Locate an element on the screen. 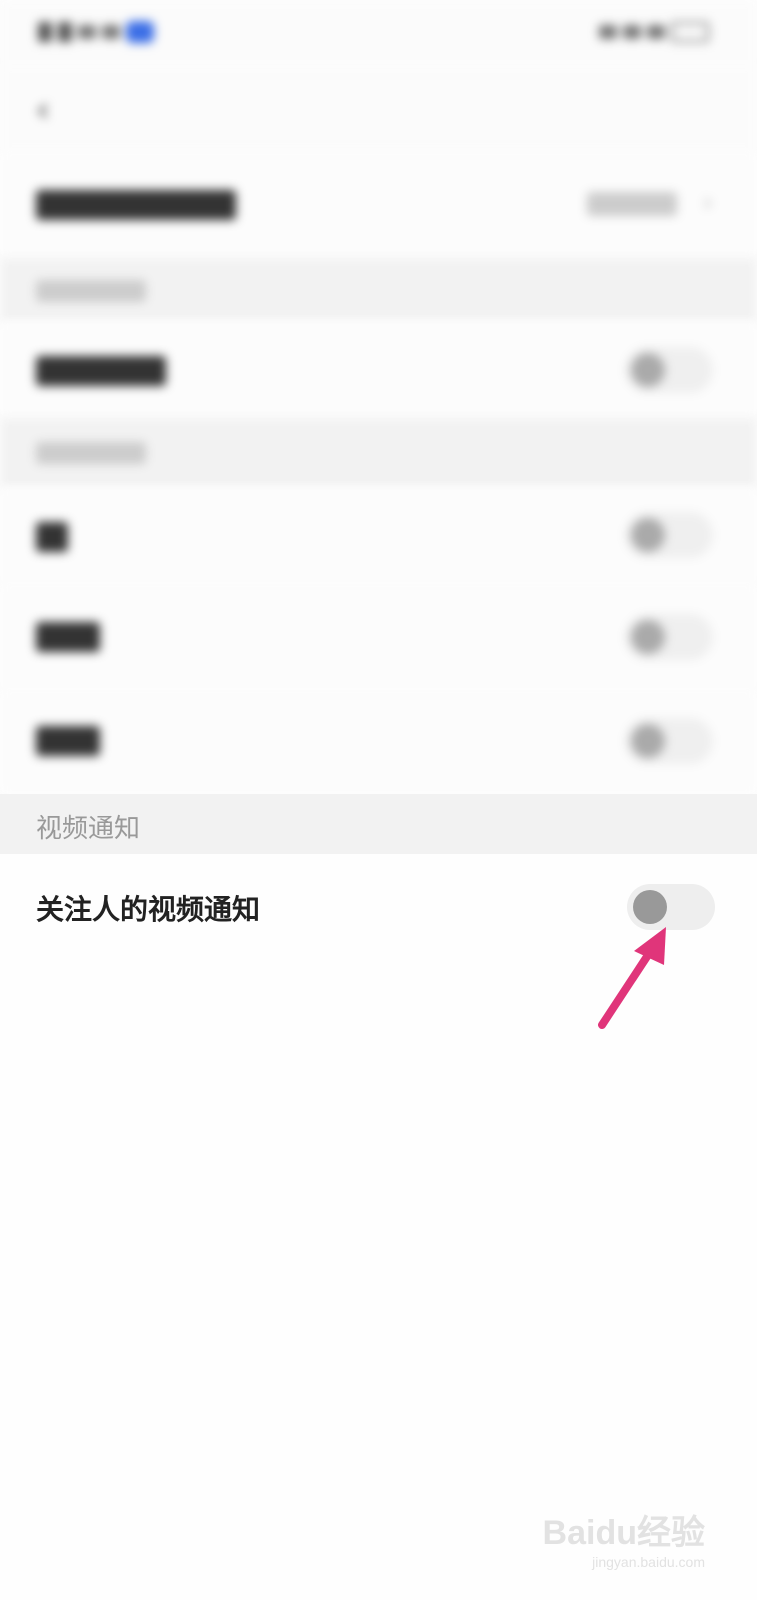 This screenshot has width=757, height=1600. watermark: Baidu经验 jingyan.baidu.com is located at coordinates (624, 1537).